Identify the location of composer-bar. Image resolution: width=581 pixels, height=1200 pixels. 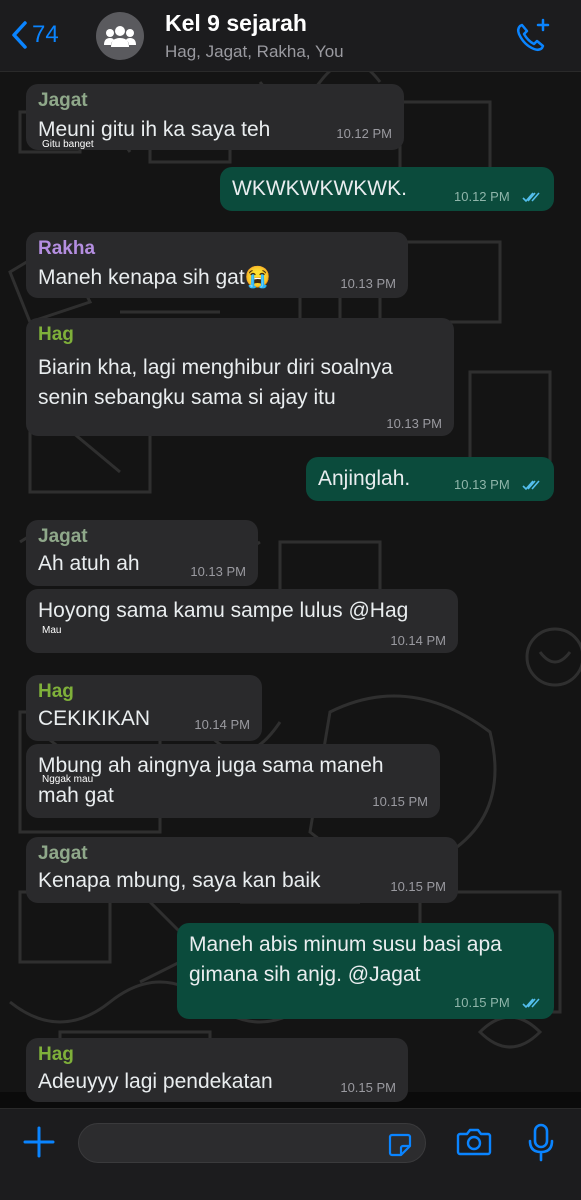
(290, 1154).